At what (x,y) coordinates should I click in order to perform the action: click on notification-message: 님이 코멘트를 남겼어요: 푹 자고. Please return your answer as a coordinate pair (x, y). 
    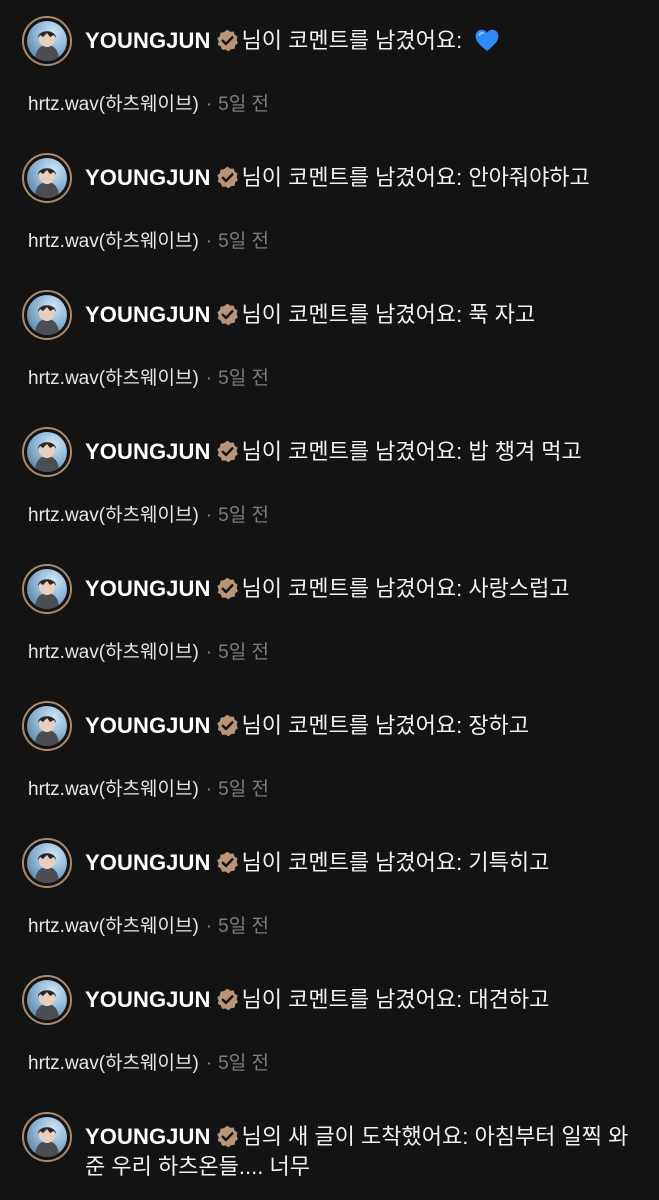
    Looking at the image, I should click on (388, 314).